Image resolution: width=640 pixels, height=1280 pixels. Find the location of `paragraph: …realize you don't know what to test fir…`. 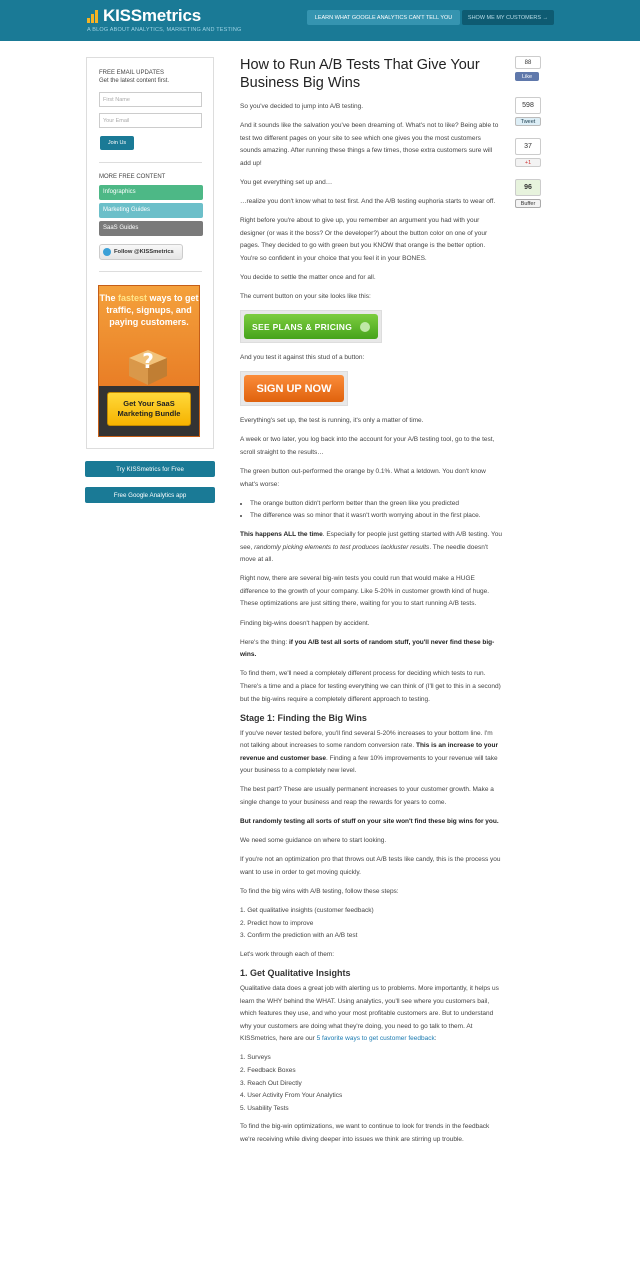

paragraph: …realize you don't know what to test fir… is located at coordinates (368, 202).